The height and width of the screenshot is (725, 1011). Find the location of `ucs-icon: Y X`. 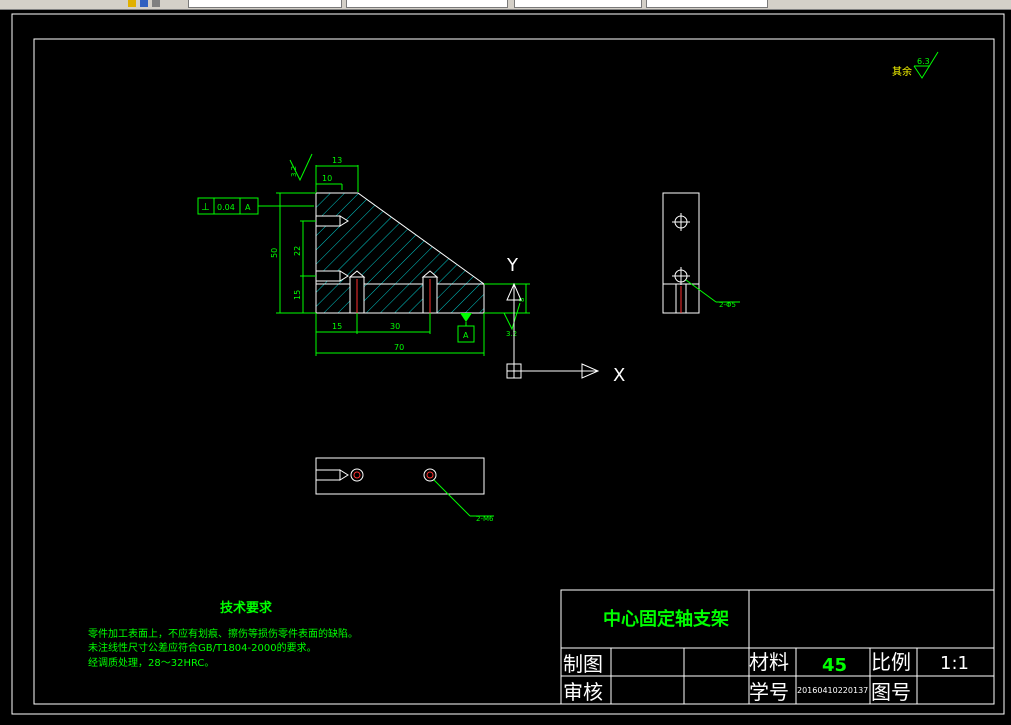

ucs-icon: Y X is located at coordinates (565, 320).